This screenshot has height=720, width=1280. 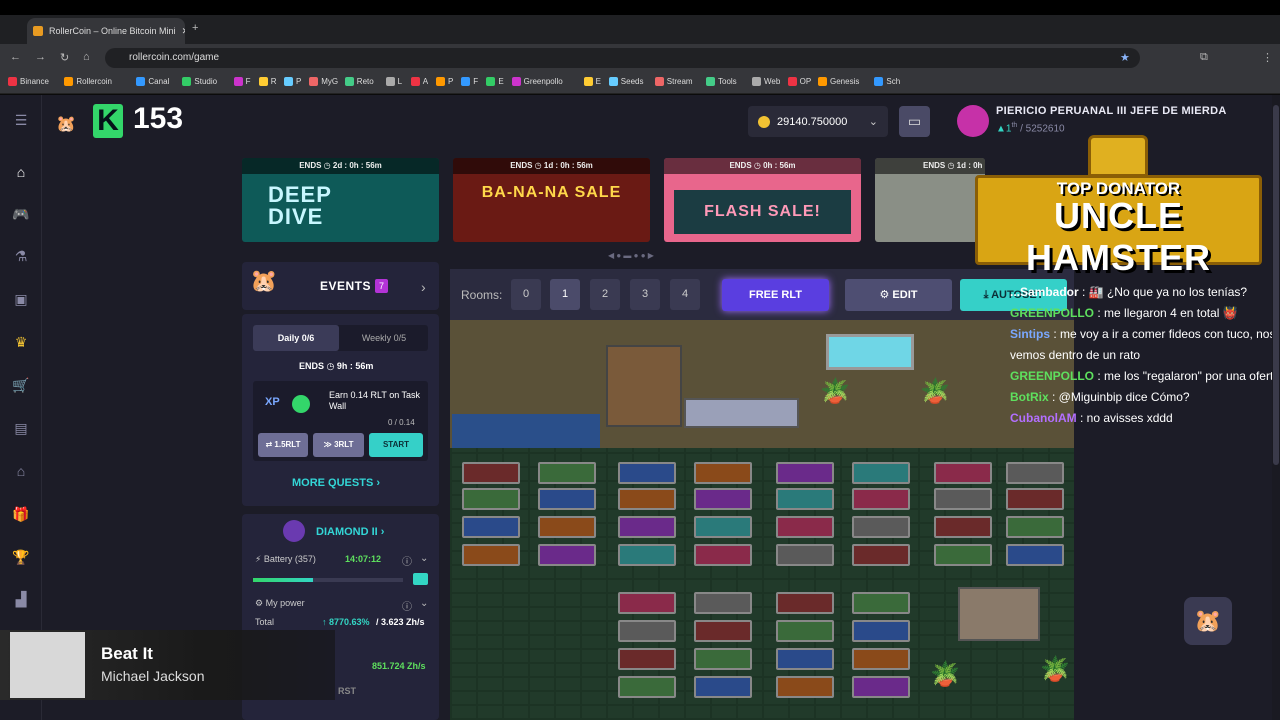 What do you see at coordinates (999, 614) in the screenshot?
I see `table` at bounding box center [999, 614].